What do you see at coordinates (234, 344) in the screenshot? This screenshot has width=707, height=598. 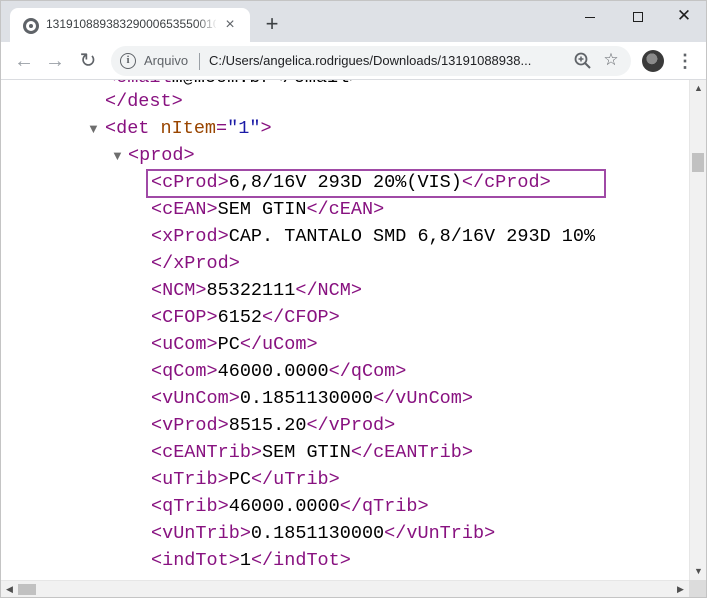 I see `xml-line-ucom: <uCom>PC</uCom>` at bounding box center [234, 344].